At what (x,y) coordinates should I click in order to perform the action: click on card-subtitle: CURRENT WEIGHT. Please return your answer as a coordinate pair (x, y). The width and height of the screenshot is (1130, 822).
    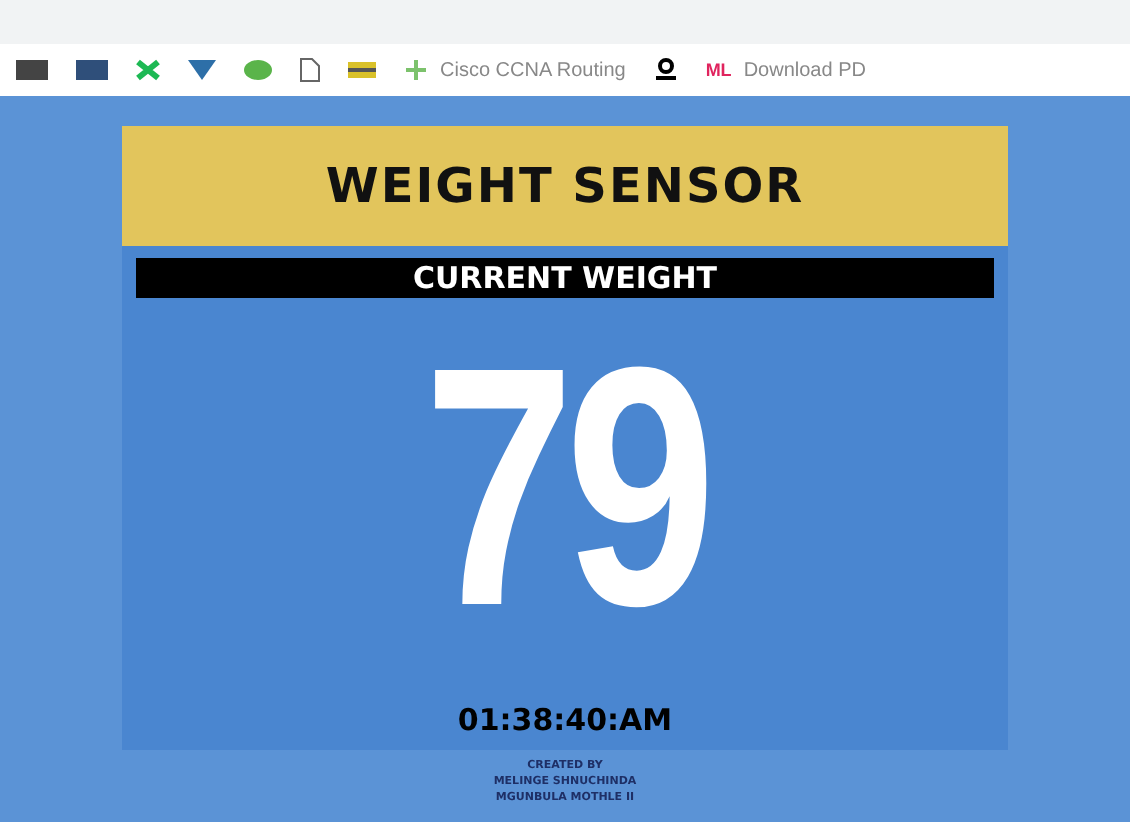
    Looking at the image, I should click on (565, 278).